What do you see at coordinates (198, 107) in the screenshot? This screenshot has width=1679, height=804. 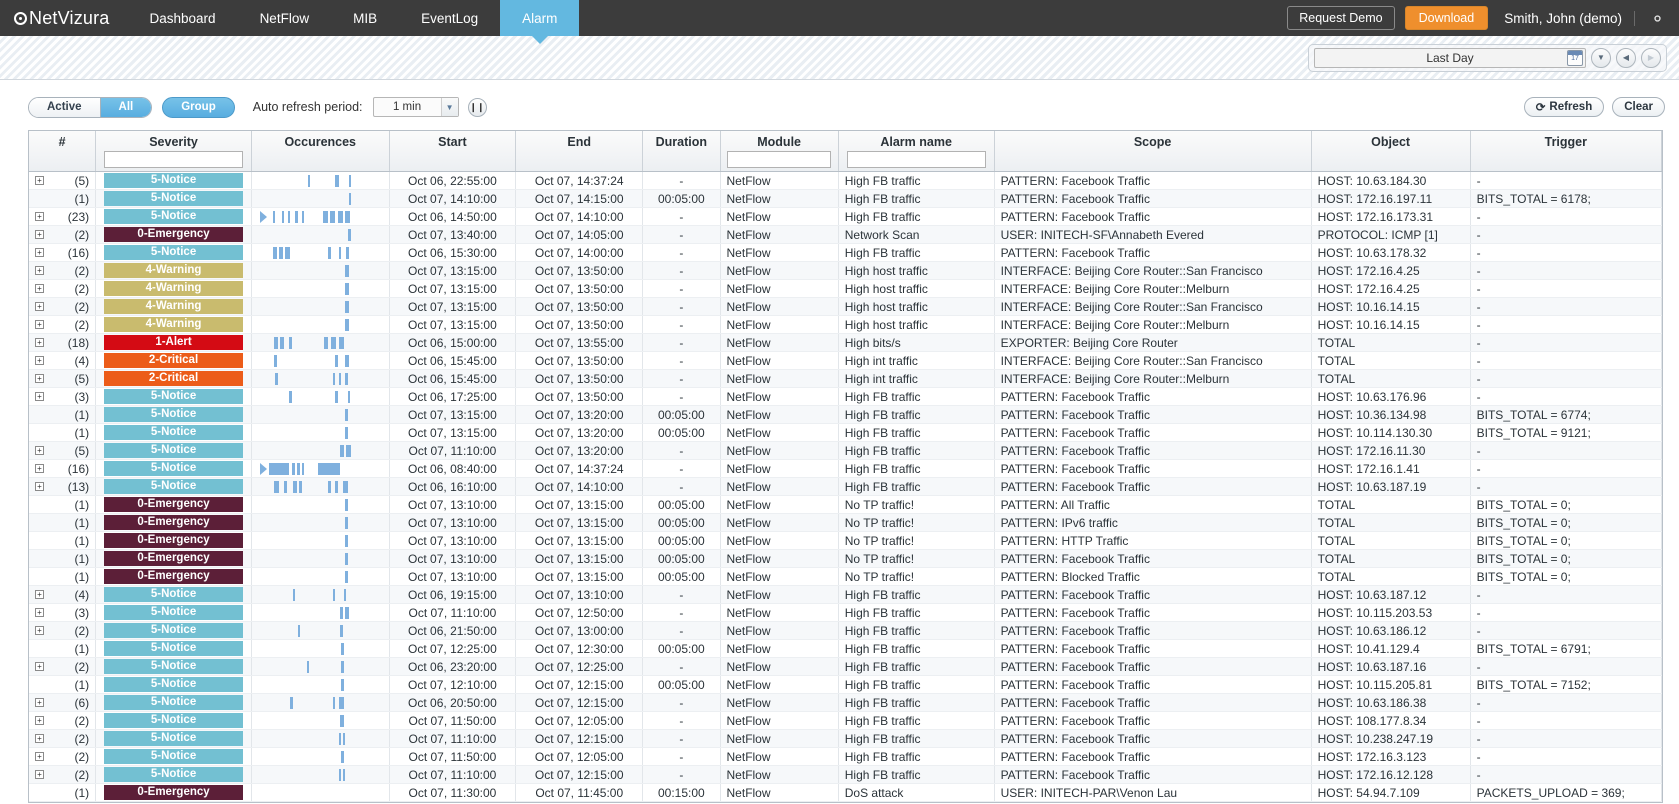 I see `group-button: Group` at bounding box center [198, 107].